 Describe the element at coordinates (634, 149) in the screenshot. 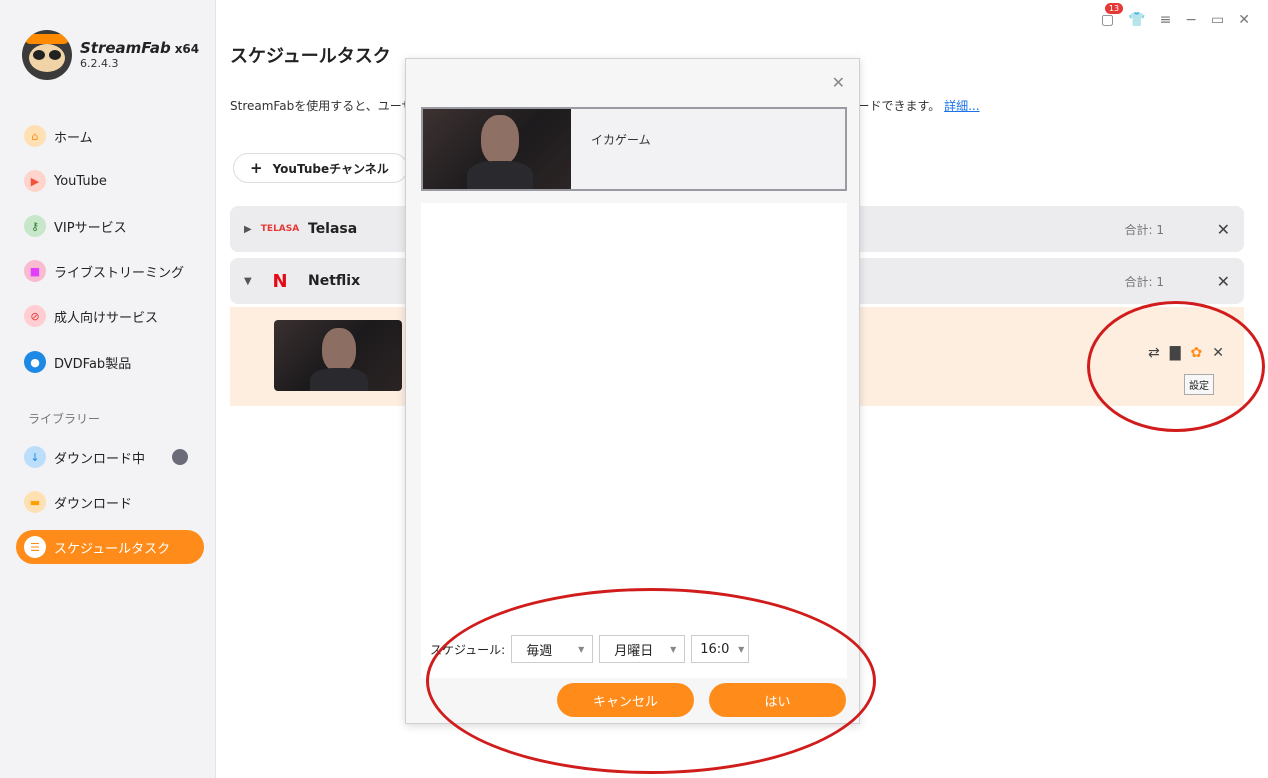

I see `selected-title-card: イカゲーム` at that location.